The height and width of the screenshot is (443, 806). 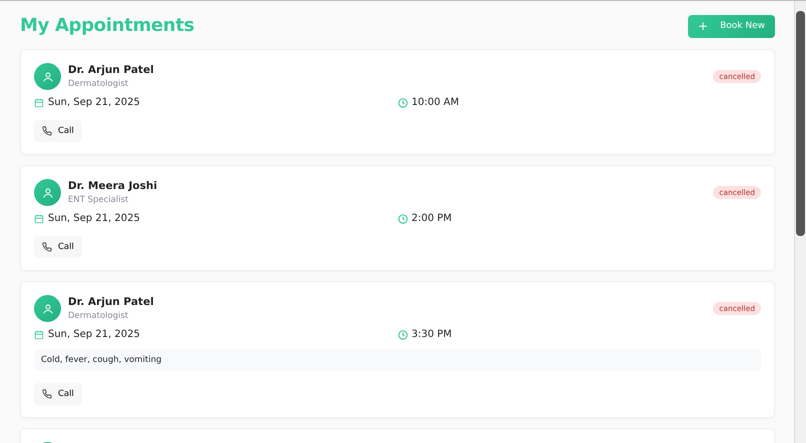 I want to click on doctor-name: Dr. Meera Joshi, so click(x=113, y=186).